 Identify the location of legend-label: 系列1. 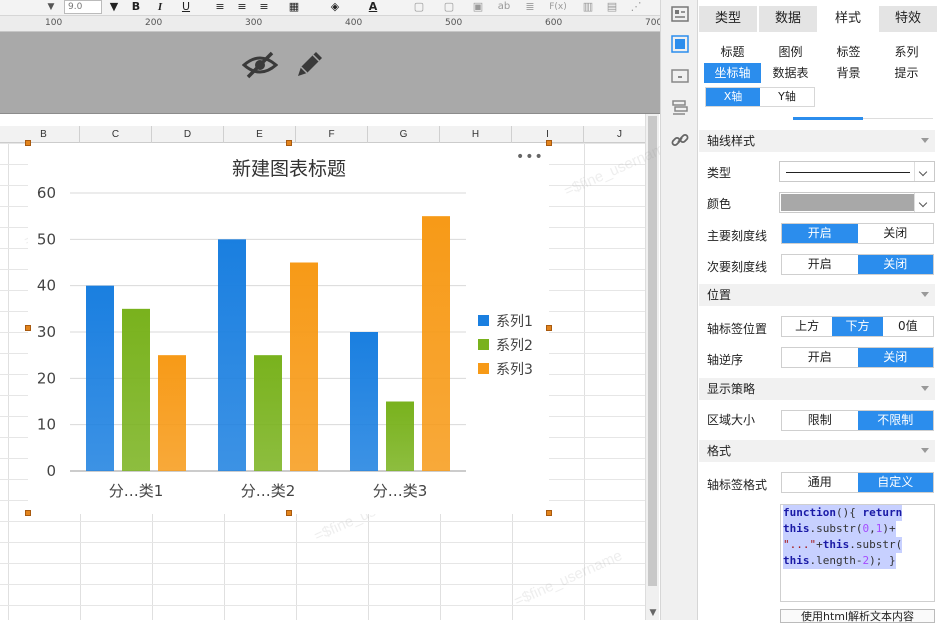
(514, 322).